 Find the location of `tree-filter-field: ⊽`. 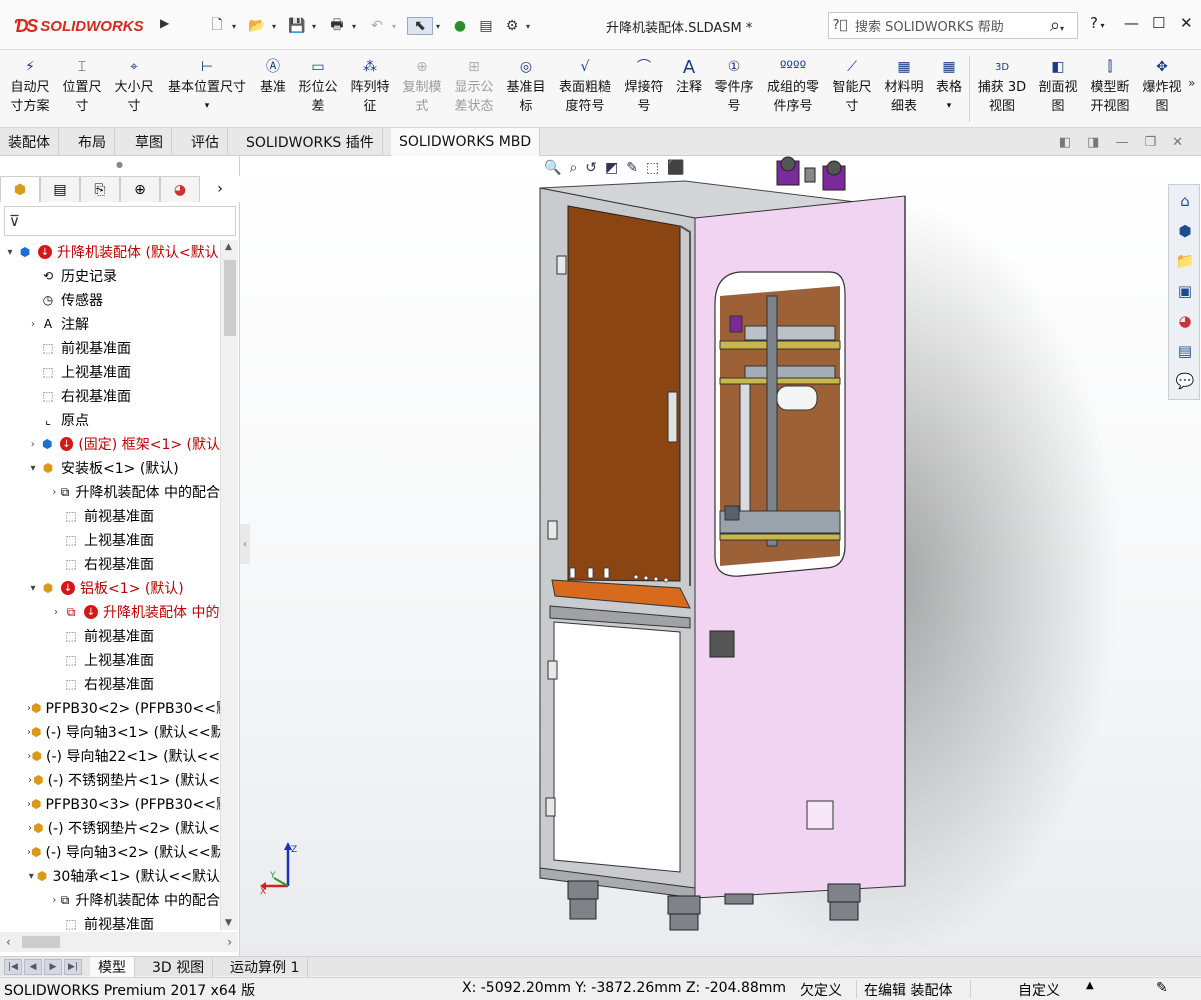

tree-filter-field: ⊽ is located at coordinates (120, 221).